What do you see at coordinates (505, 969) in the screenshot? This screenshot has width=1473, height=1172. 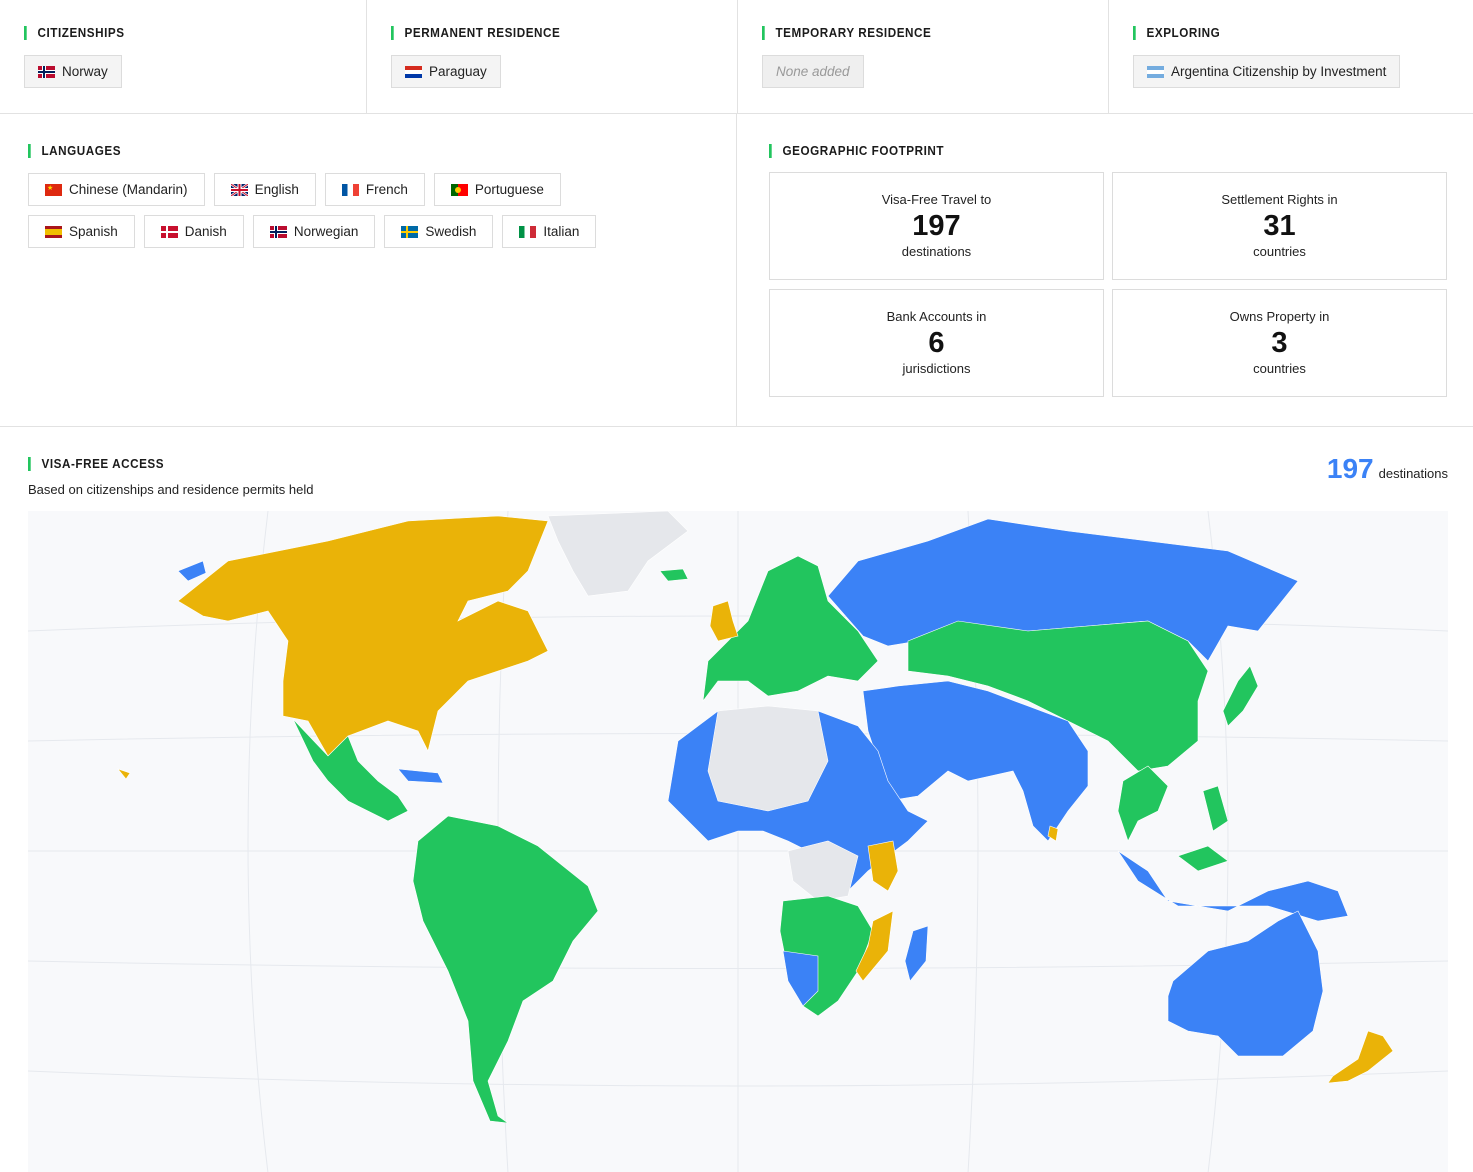 I see `south-america-region` at bounding box center [505, 969].